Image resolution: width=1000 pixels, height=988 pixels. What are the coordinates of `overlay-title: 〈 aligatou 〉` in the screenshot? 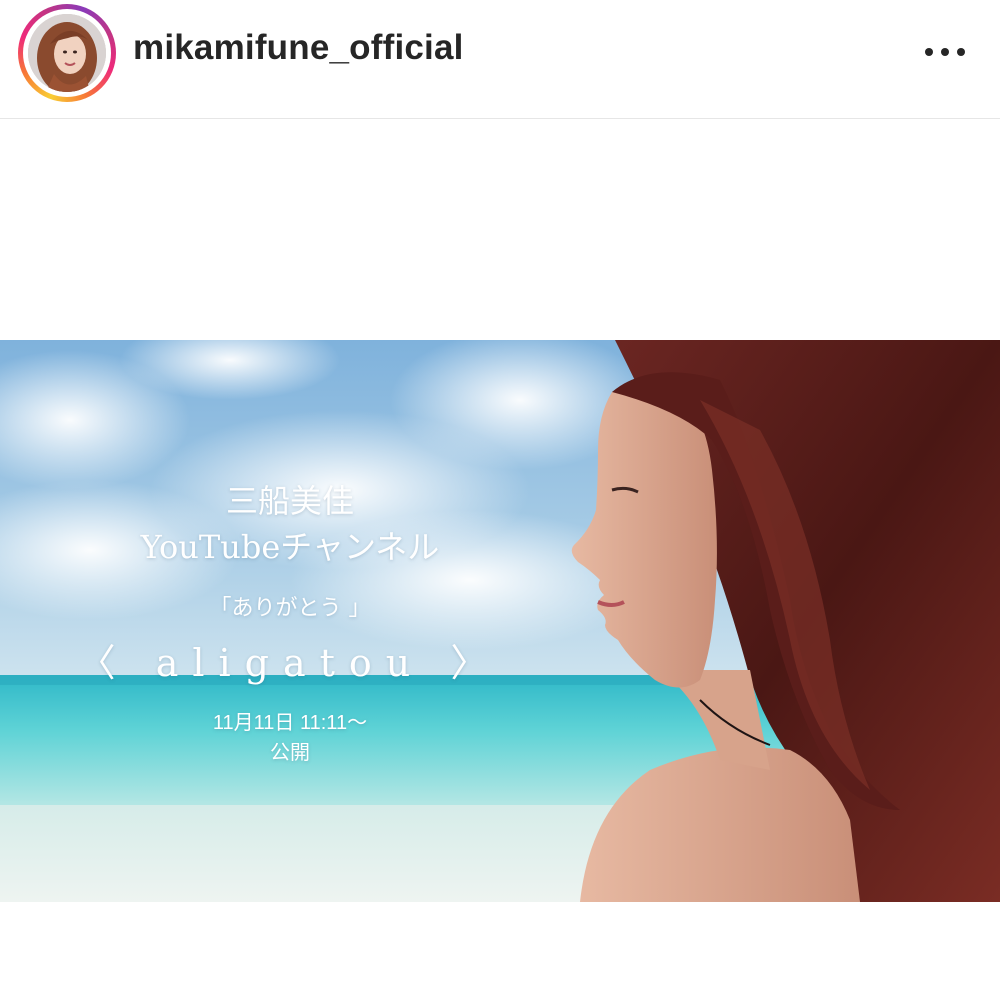 It's located at (290, 663).